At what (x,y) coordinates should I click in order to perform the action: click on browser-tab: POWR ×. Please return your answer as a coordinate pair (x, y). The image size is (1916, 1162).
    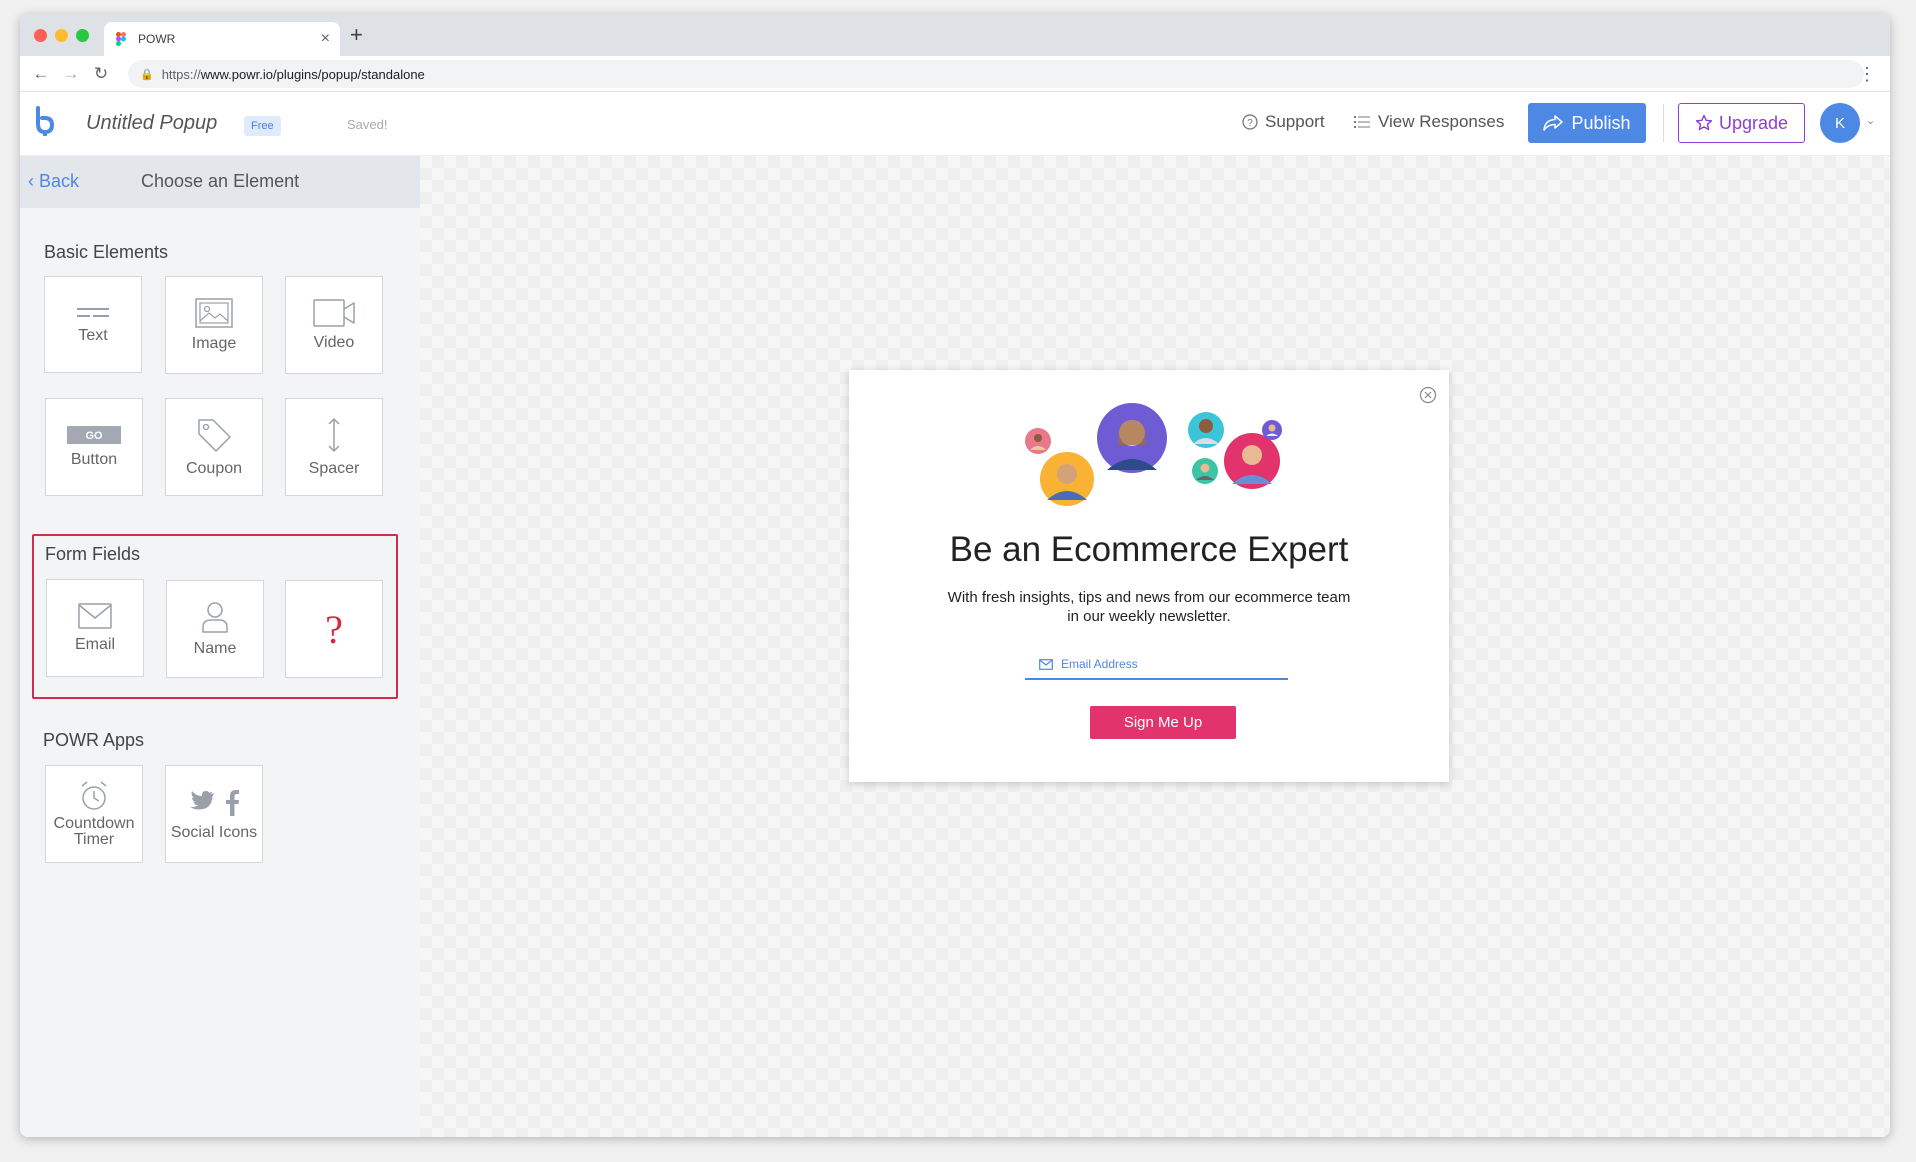
    Looking at the image, I should click on (222, 39).